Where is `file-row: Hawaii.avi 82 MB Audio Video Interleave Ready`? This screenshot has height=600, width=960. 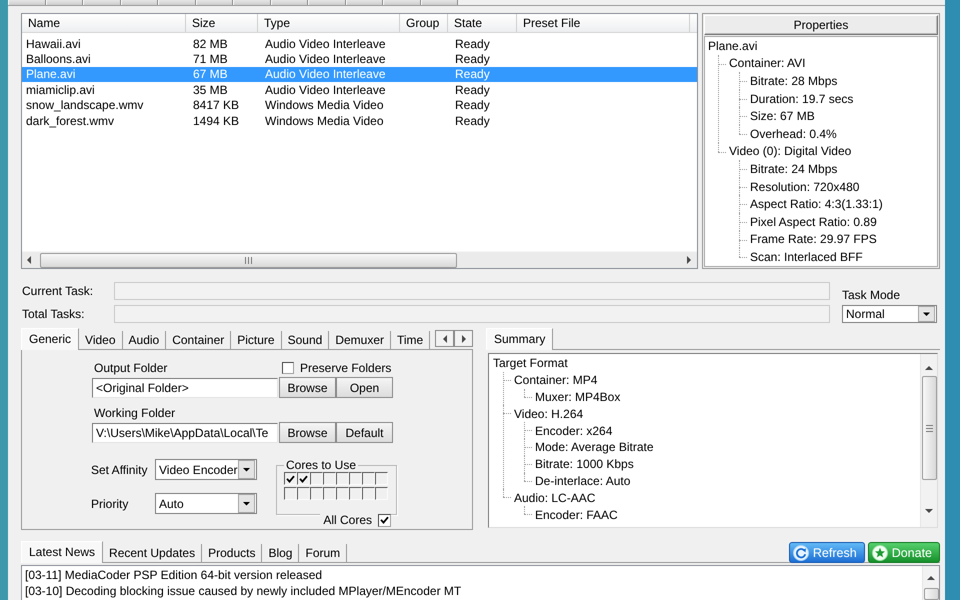
file-row: Hawaii.avi 82 MB Audio Video Interleave Ready is located at coordinates (359, 44).